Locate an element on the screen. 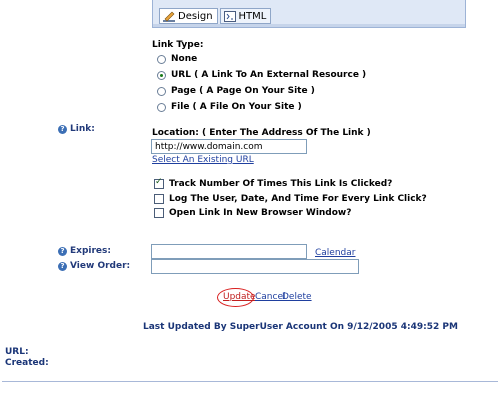  html-icon is located at coordinates (229, 16).